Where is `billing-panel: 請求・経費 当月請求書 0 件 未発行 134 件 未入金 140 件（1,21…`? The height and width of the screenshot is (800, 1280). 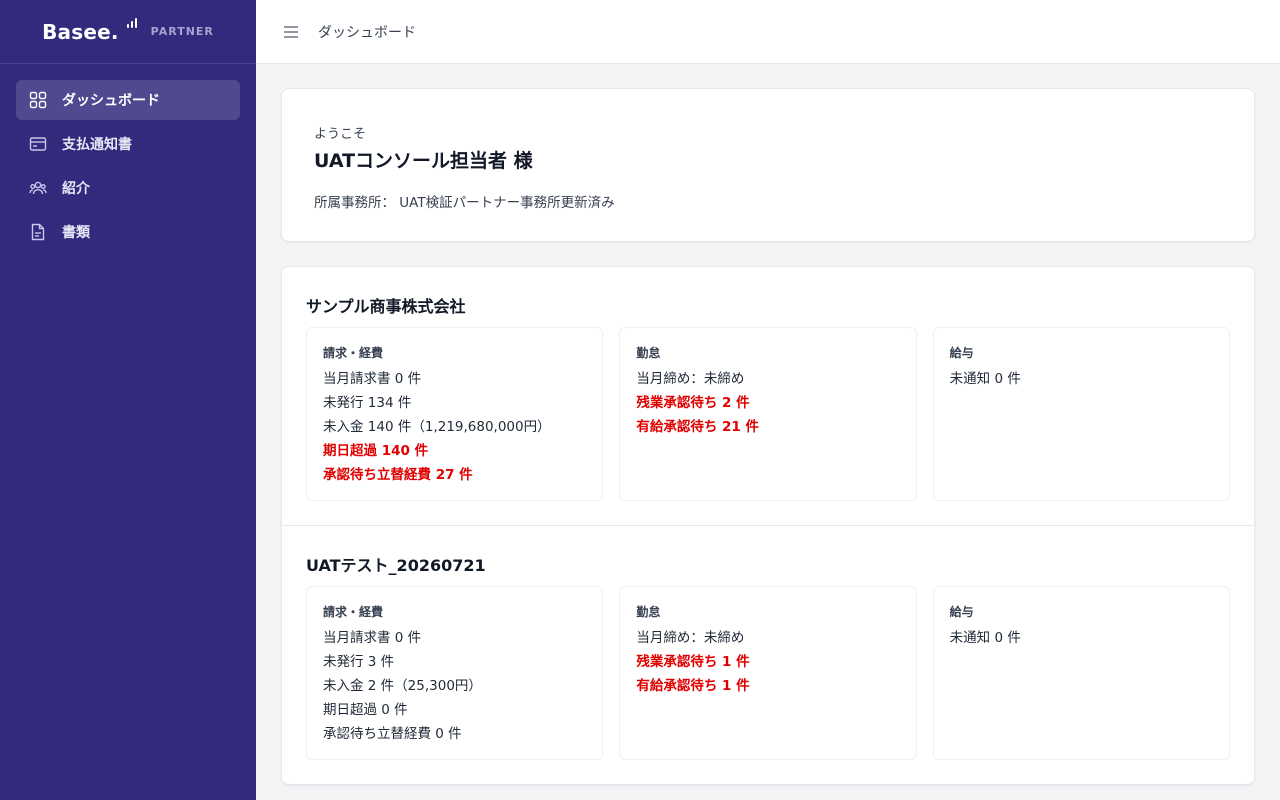 billing-panel: 請求・経費 当月請求書 0 件 未発行 134 件 未入金 140 件（1,21… is located at coordinates (455, 414).